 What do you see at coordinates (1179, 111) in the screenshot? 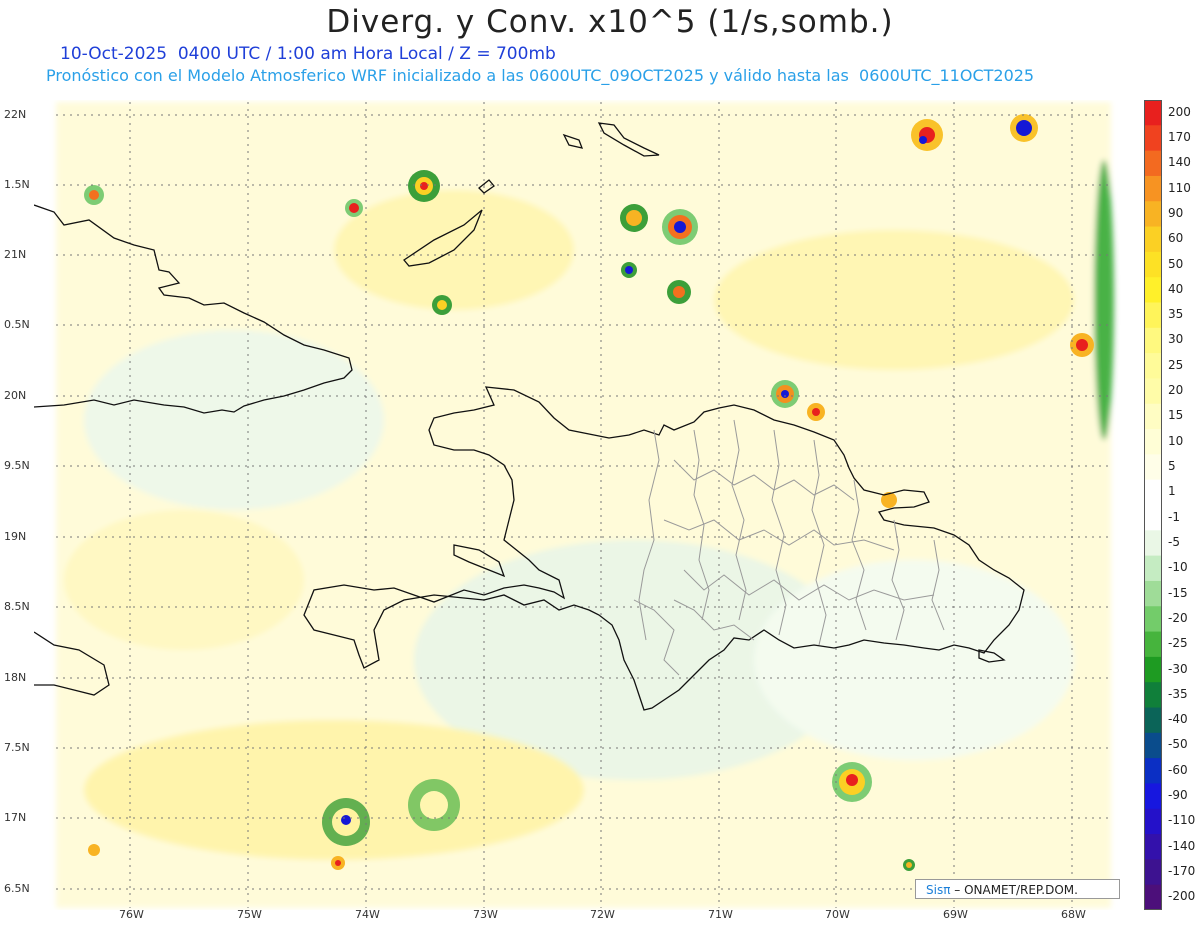
I see `colorbar-label: 200` at bounding box center [1179, 111].